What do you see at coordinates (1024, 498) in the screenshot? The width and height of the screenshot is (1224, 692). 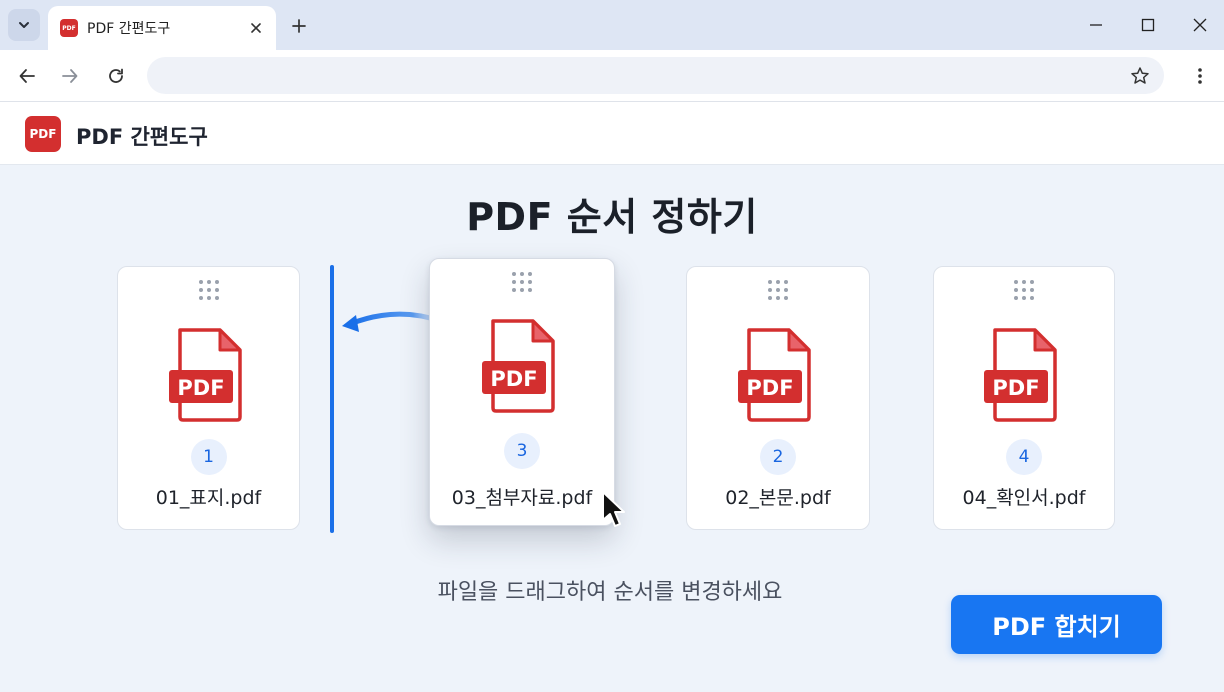 I see `file-name: 04_확인서.pdf` at bounding box center [1024, 498].